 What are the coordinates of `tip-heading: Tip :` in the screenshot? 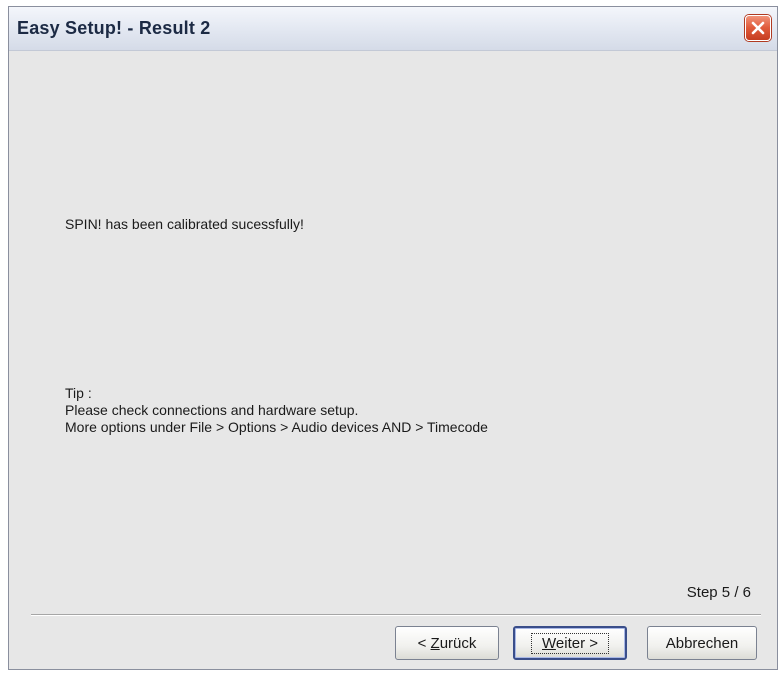 It's located at (78, 393).